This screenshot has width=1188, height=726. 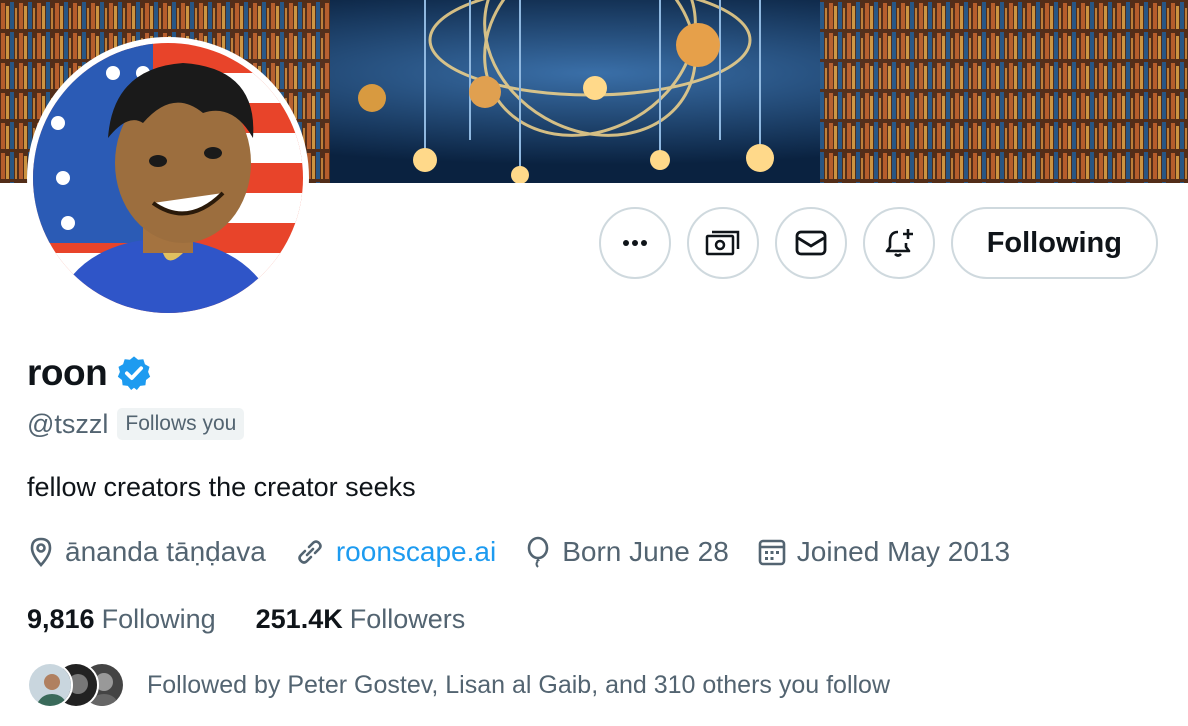 I want to click on handle-row: @tszzl Follows you, so click(x=136, y=424).